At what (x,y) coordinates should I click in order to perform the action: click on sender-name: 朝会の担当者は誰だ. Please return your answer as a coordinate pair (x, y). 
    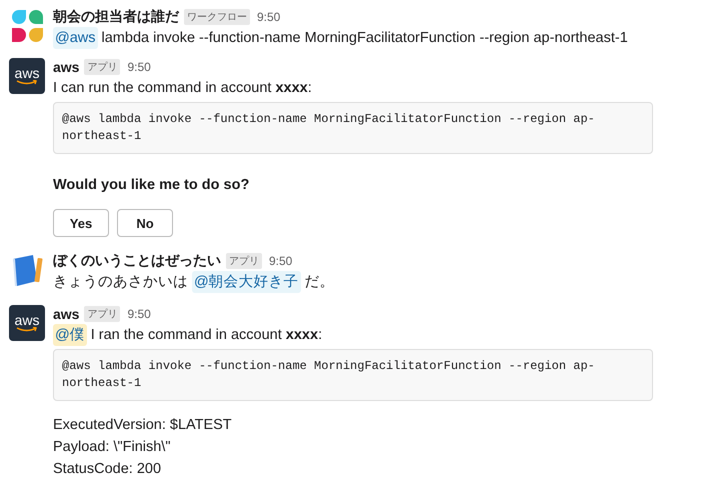
    Looking at the image, I should click on (116, 17).